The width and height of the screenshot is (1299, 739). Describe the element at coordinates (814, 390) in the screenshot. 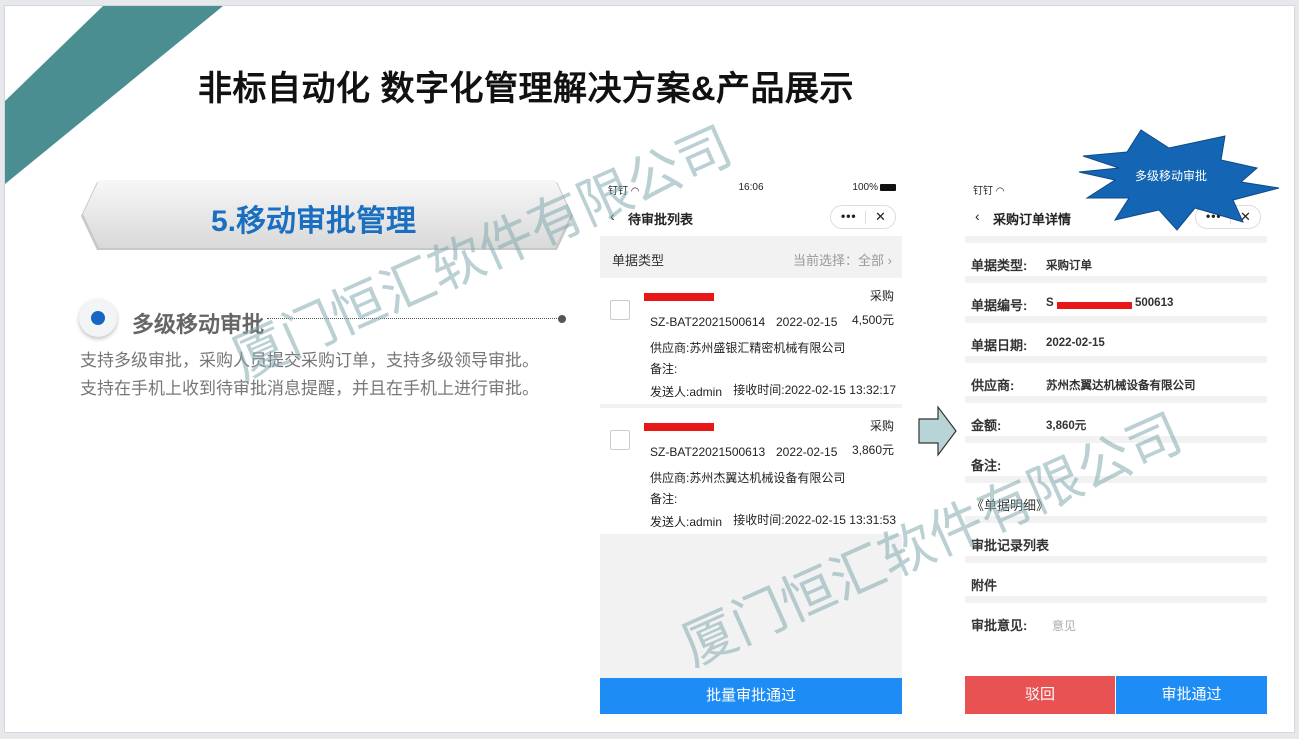

I see `item-received-time: 接收时间:2022-02-15 13:32:17` at that location.